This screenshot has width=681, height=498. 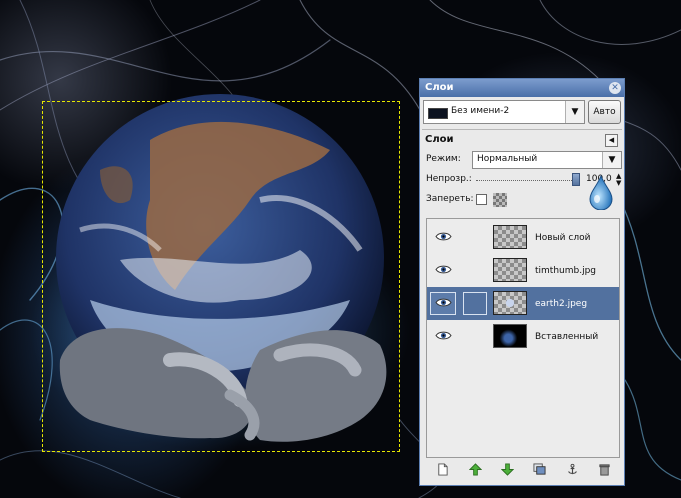 What do you see at coordinates (565, 271) in the screenshot?
I see `layer-name: timthumb.jpg` at bounding box center [565, 271].